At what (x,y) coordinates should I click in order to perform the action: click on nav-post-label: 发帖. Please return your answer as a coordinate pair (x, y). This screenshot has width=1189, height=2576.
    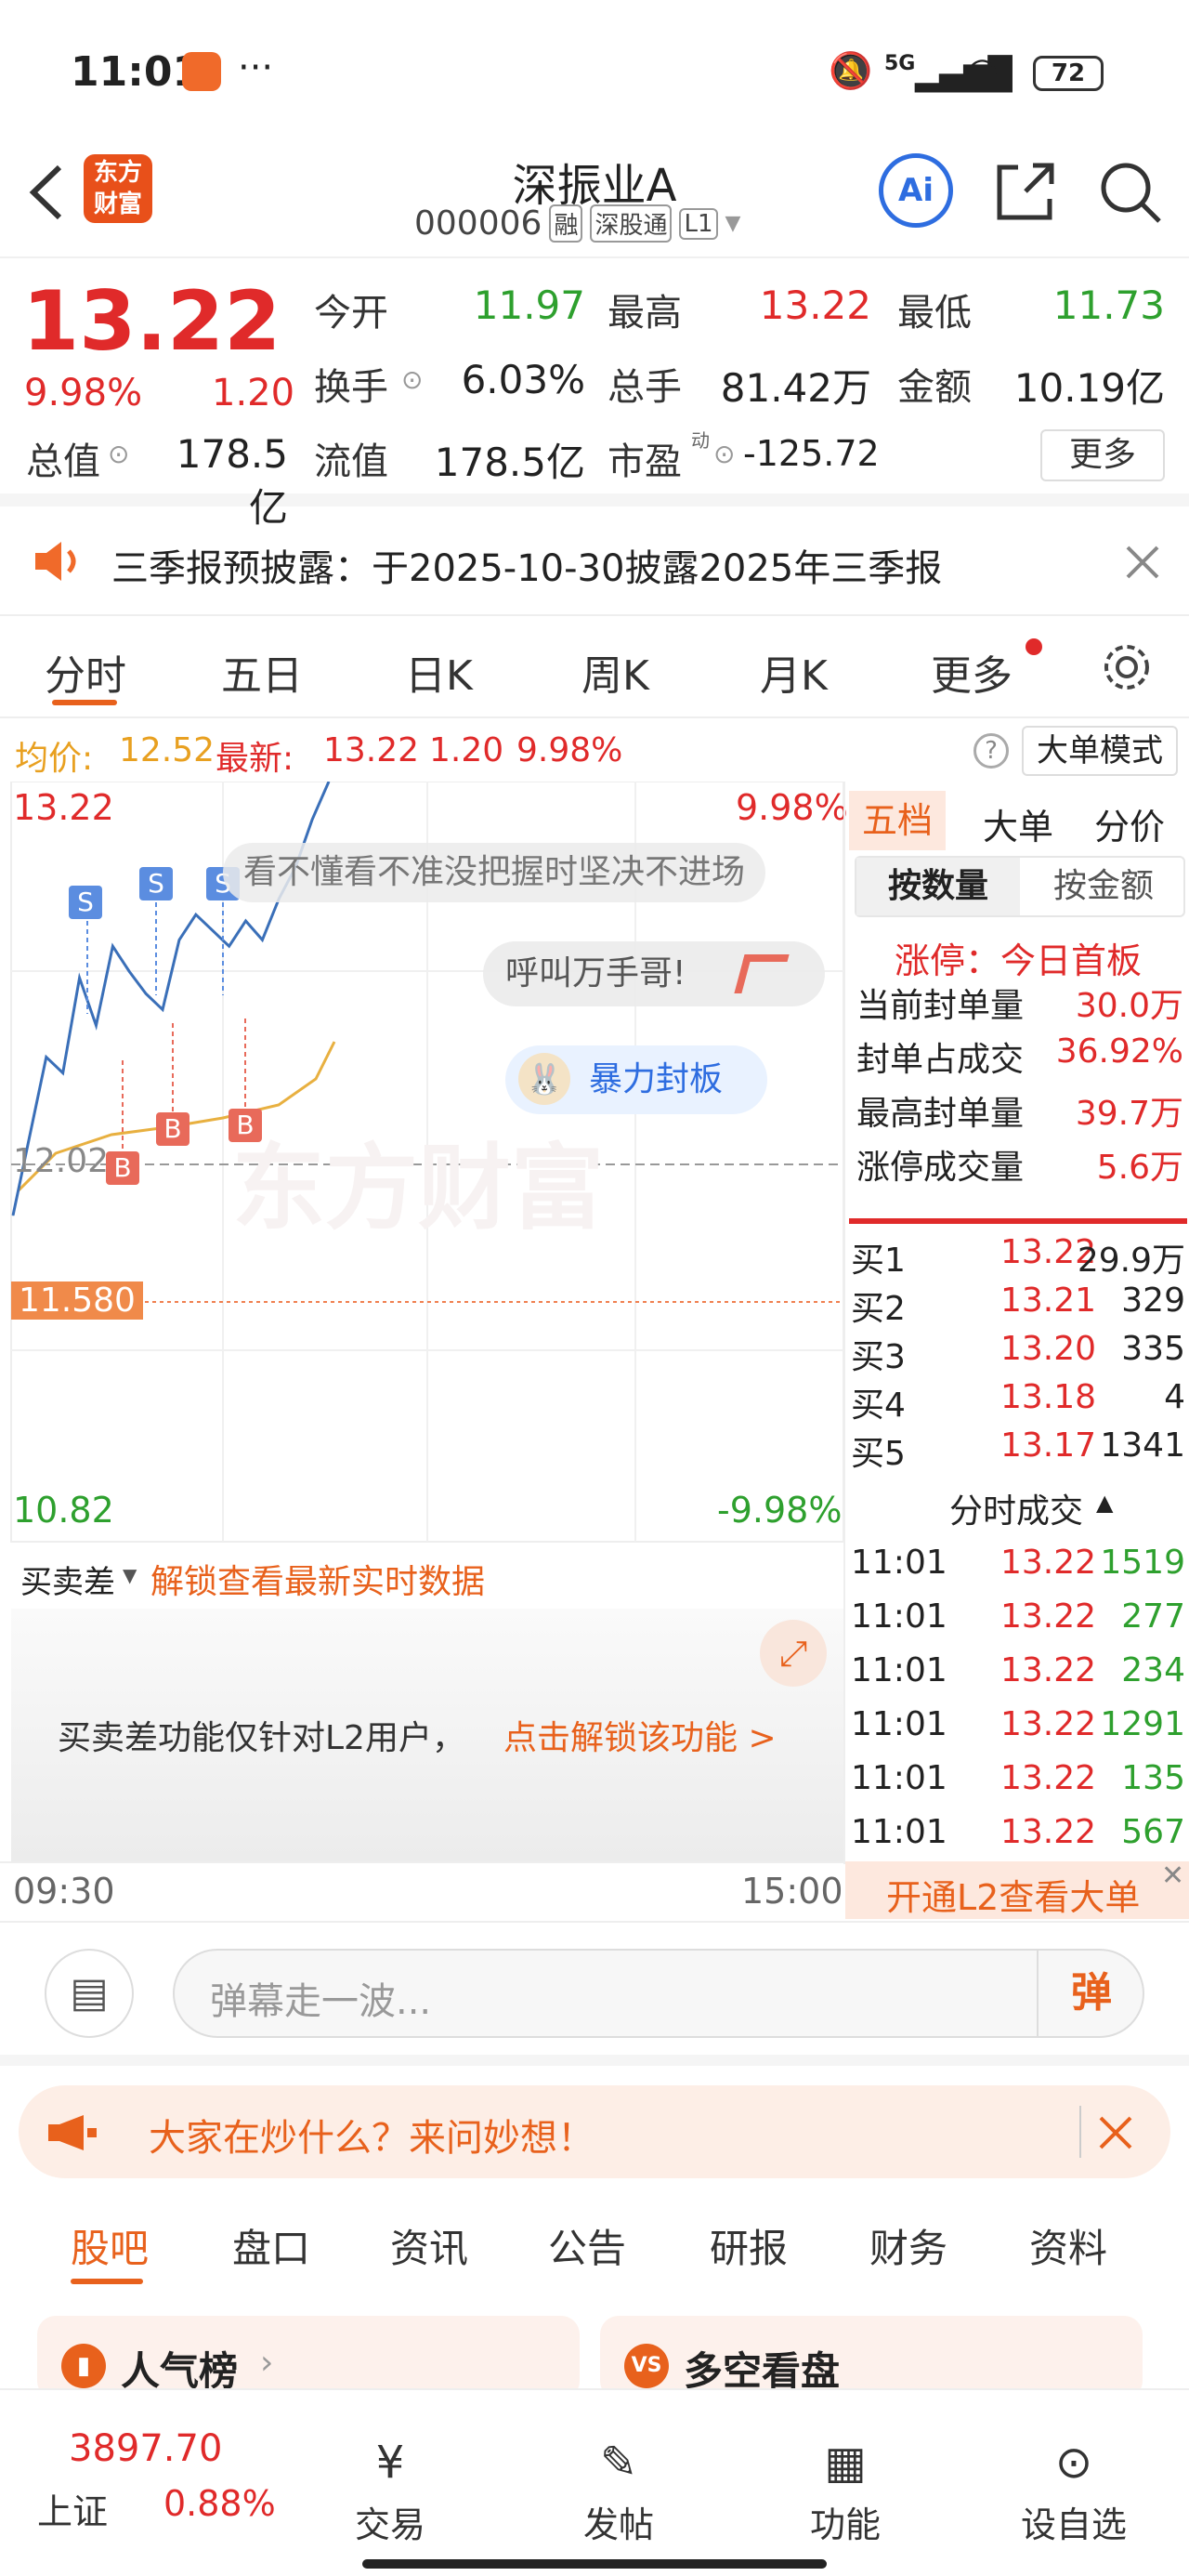
    Looking at the image, I should click on (618, 2524).